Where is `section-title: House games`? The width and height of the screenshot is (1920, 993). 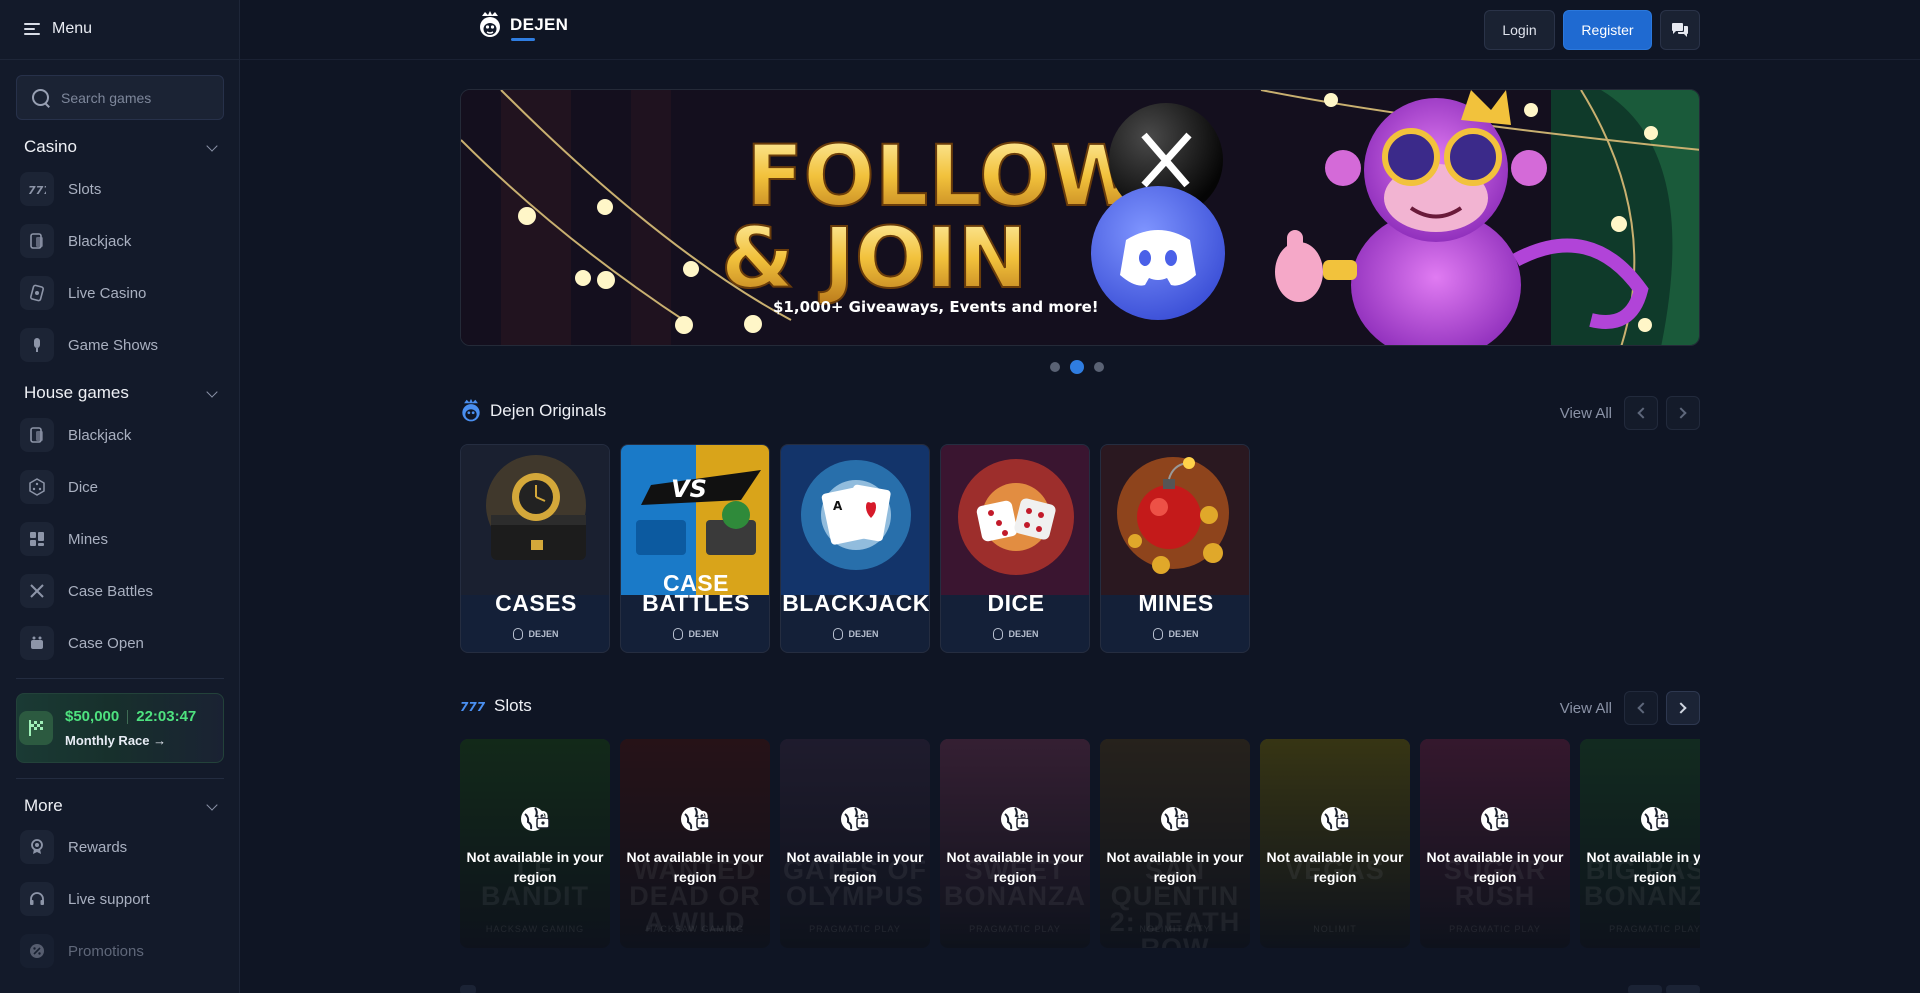
section-title: House games is located at coordinates (76, 392).